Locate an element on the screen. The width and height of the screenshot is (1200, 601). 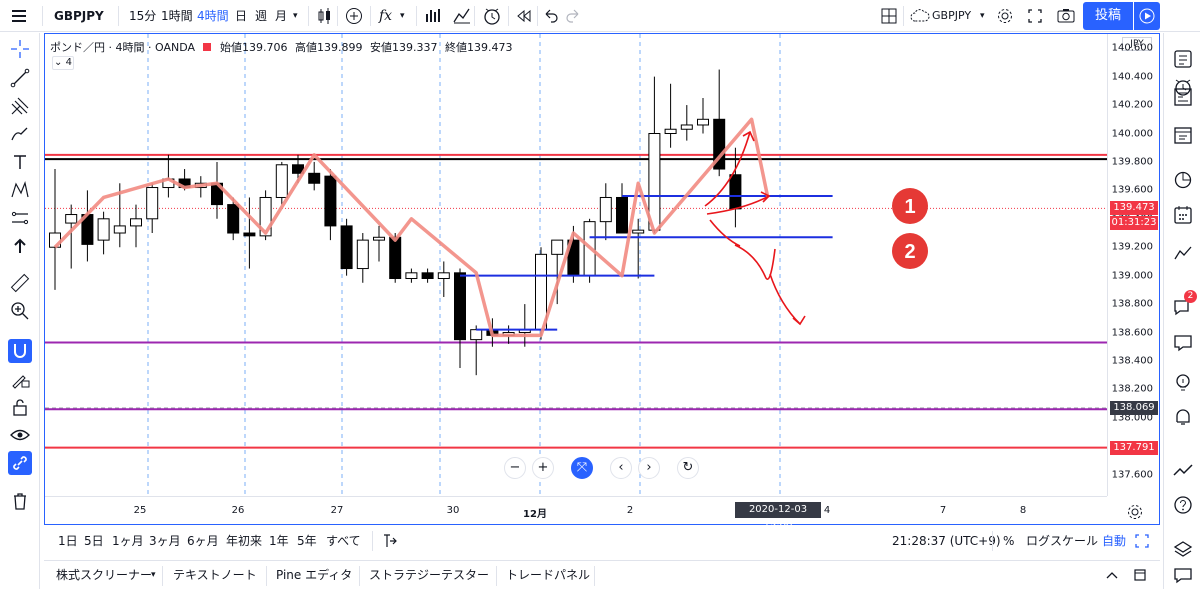
tab-text-notes: テキストノート is located at coordinates (215, 575).